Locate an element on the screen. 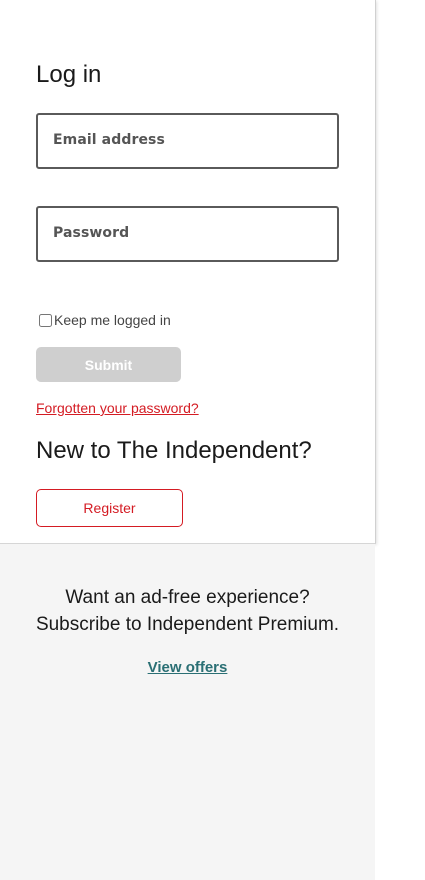 The height and width of the screenshot is (880, 425). promo-line-2: Subscribe to Independent Premium. is located at coordinates (187, 624).